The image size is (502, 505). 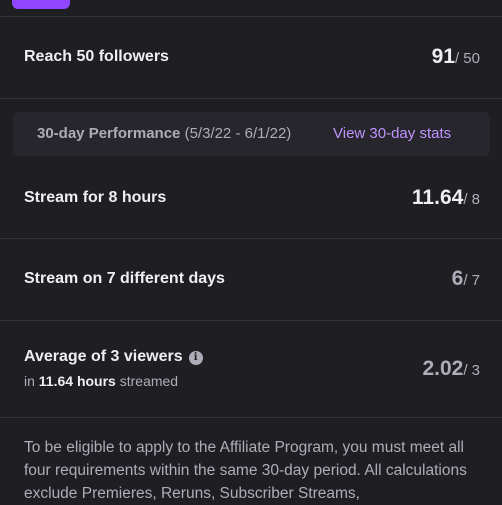 I want to click on purple-tab, so click(x=41, y=4).